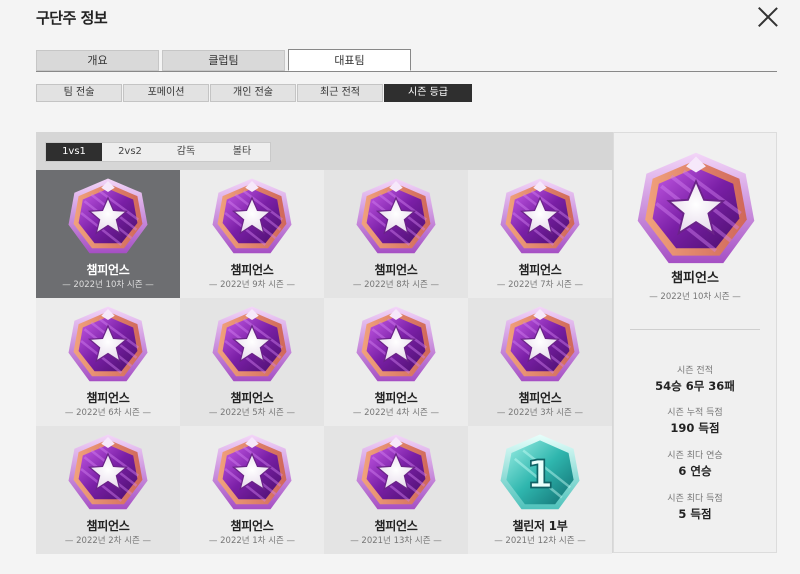 The width and height of the screenshot is (800, 574). Describe the element at coordinates (340, 93) in the screenshot. I see `tab-recent-record: 최근 전적` at that location.